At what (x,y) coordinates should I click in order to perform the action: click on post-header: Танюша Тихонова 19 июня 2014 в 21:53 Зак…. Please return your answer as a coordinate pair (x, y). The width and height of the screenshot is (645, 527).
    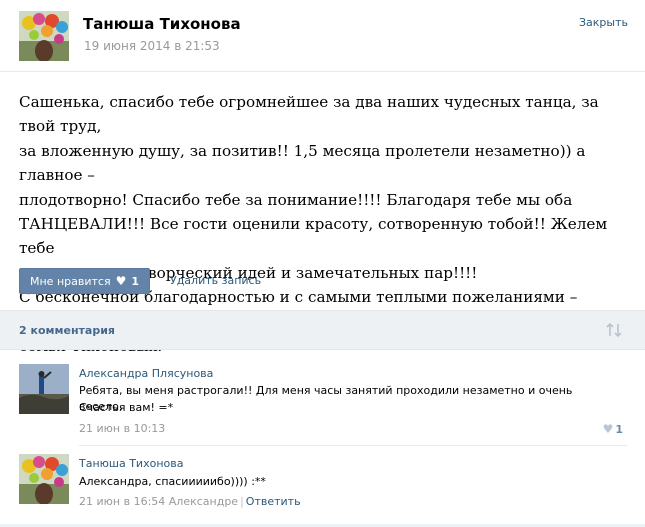
    Looking at the image, I should click on (322, 36).